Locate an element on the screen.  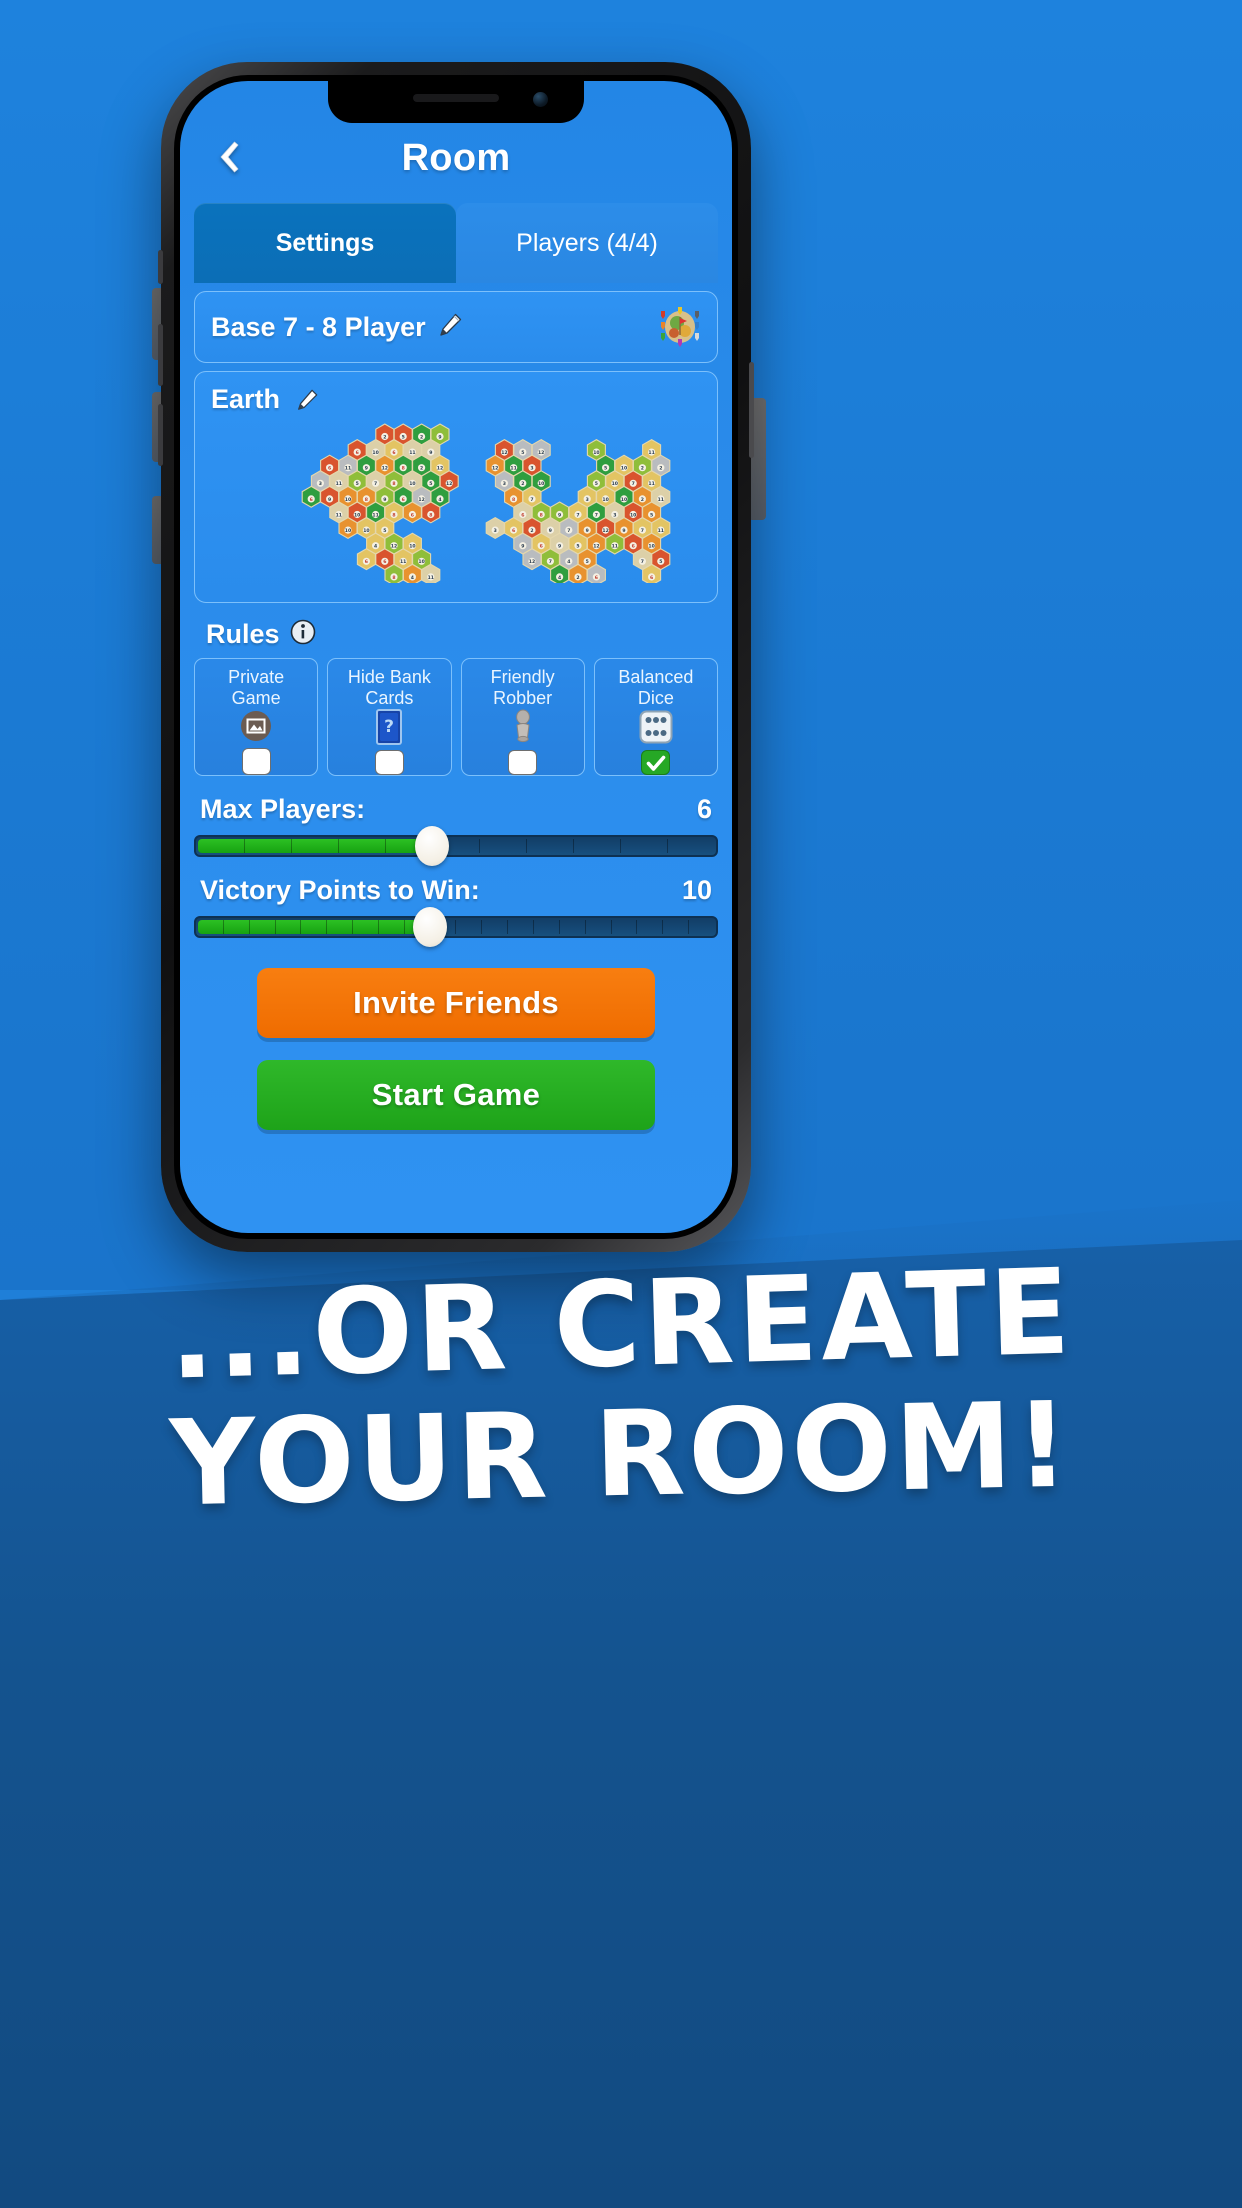
svg-text: 4 is located at coordinates (568, 562).